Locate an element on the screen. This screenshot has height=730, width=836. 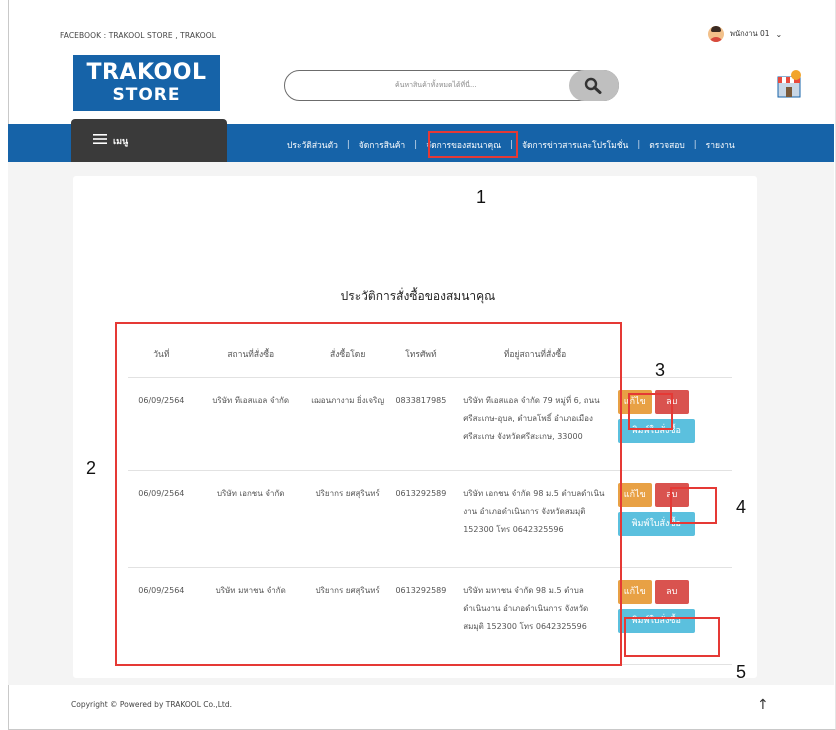
page-title: ประวัติการสั่งซื้อของสมนาคุณ is located at coordinates (418, 296).